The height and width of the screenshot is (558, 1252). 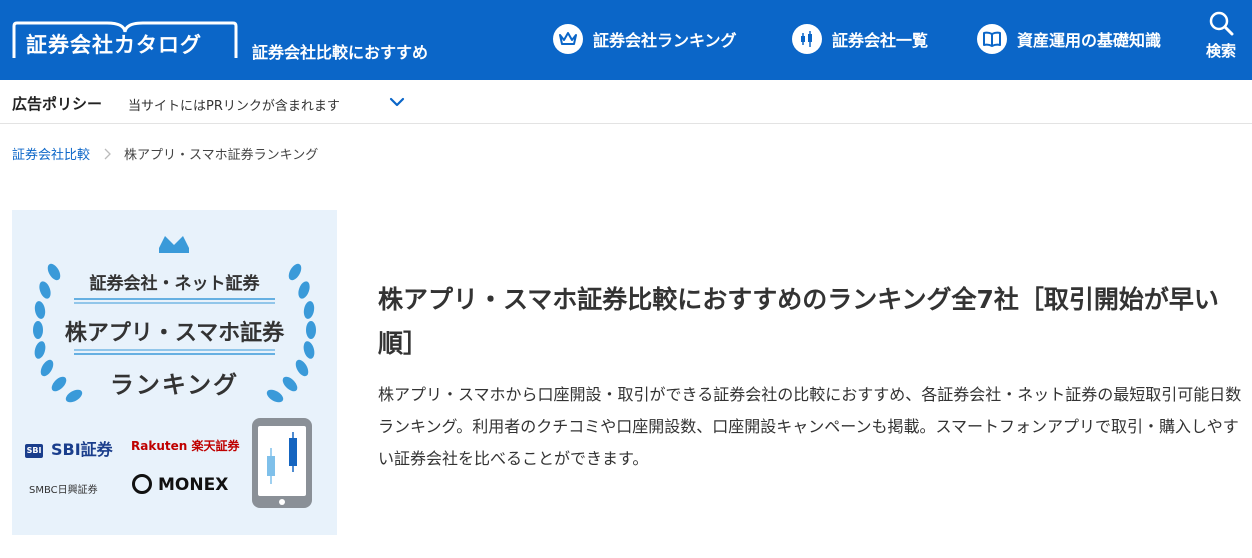 I want to click on sbi-logo: SBI SBI証券, so click(x=69, y=448).